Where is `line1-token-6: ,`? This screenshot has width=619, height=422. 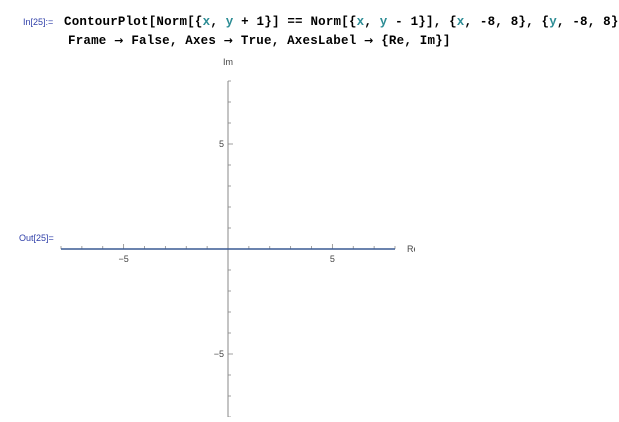
line1-token-6: , is located at coordinates (372, 22).